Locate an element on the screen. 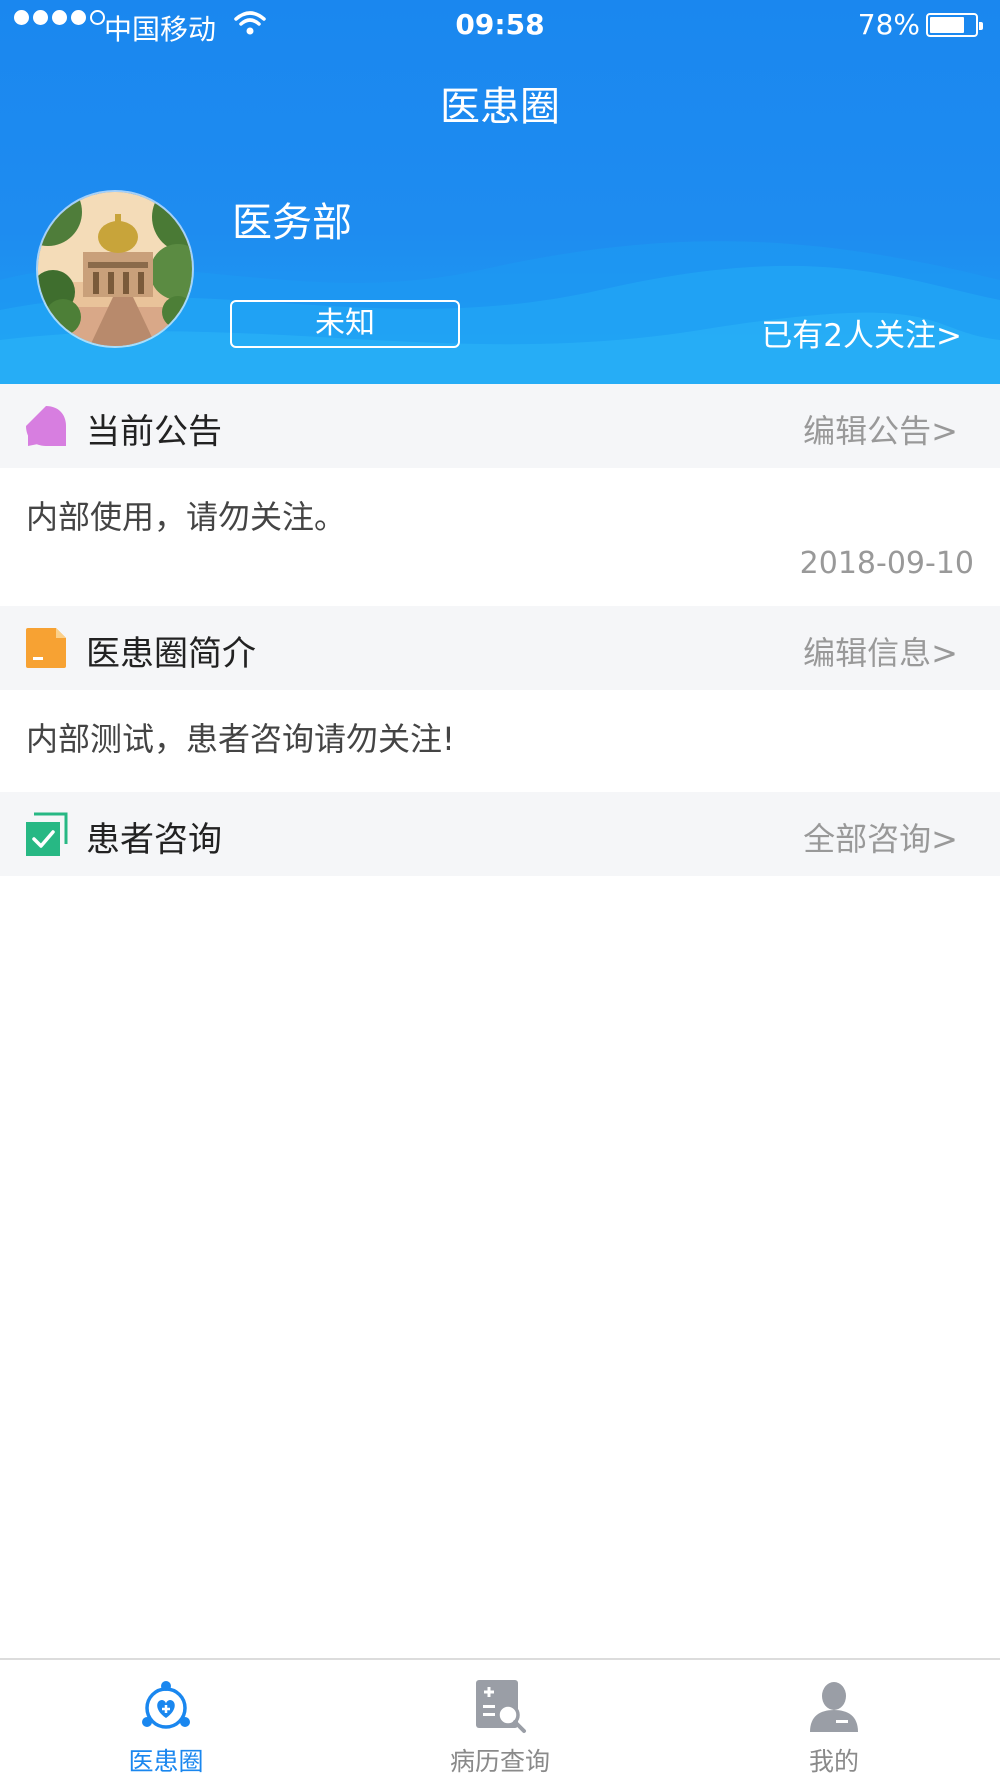  record-search-icon is located at coordinates (501, 1706).